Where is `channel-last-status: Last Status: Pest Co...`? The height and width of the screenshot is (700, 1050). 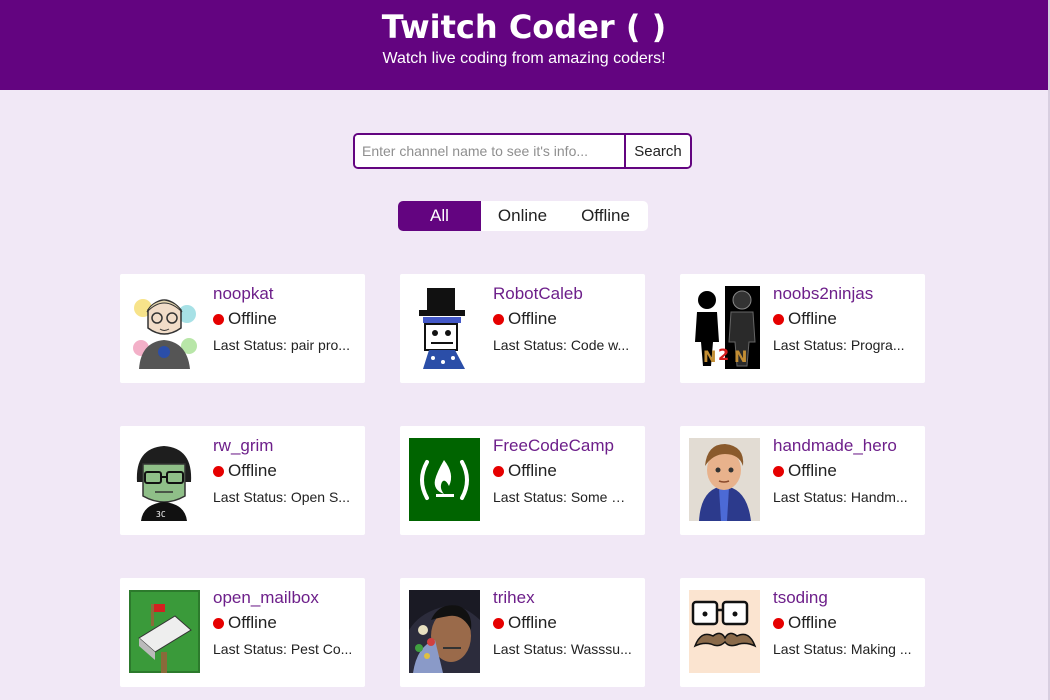
channel-last-status: Last Status: Pest Co... is located at coordinates (283, 649).